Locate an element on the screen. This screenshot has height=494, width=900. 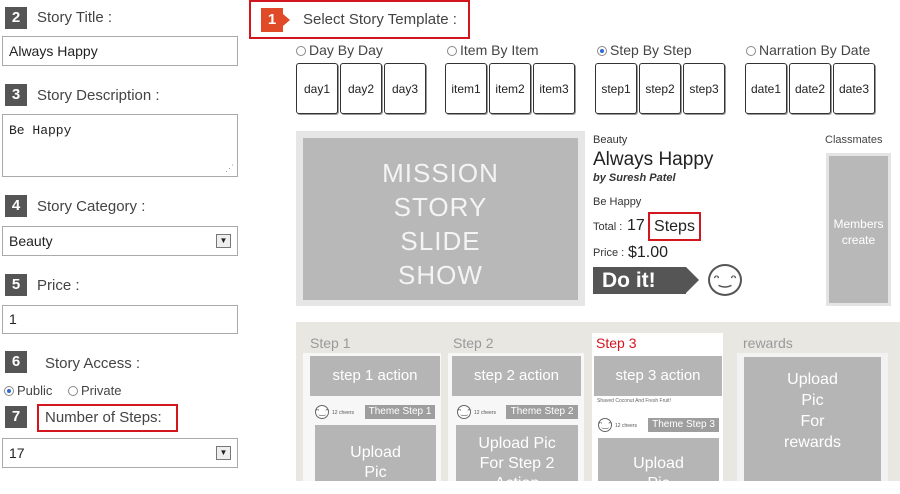
story-category-select: Beauty ▼ is located at coordinates (120, 241).